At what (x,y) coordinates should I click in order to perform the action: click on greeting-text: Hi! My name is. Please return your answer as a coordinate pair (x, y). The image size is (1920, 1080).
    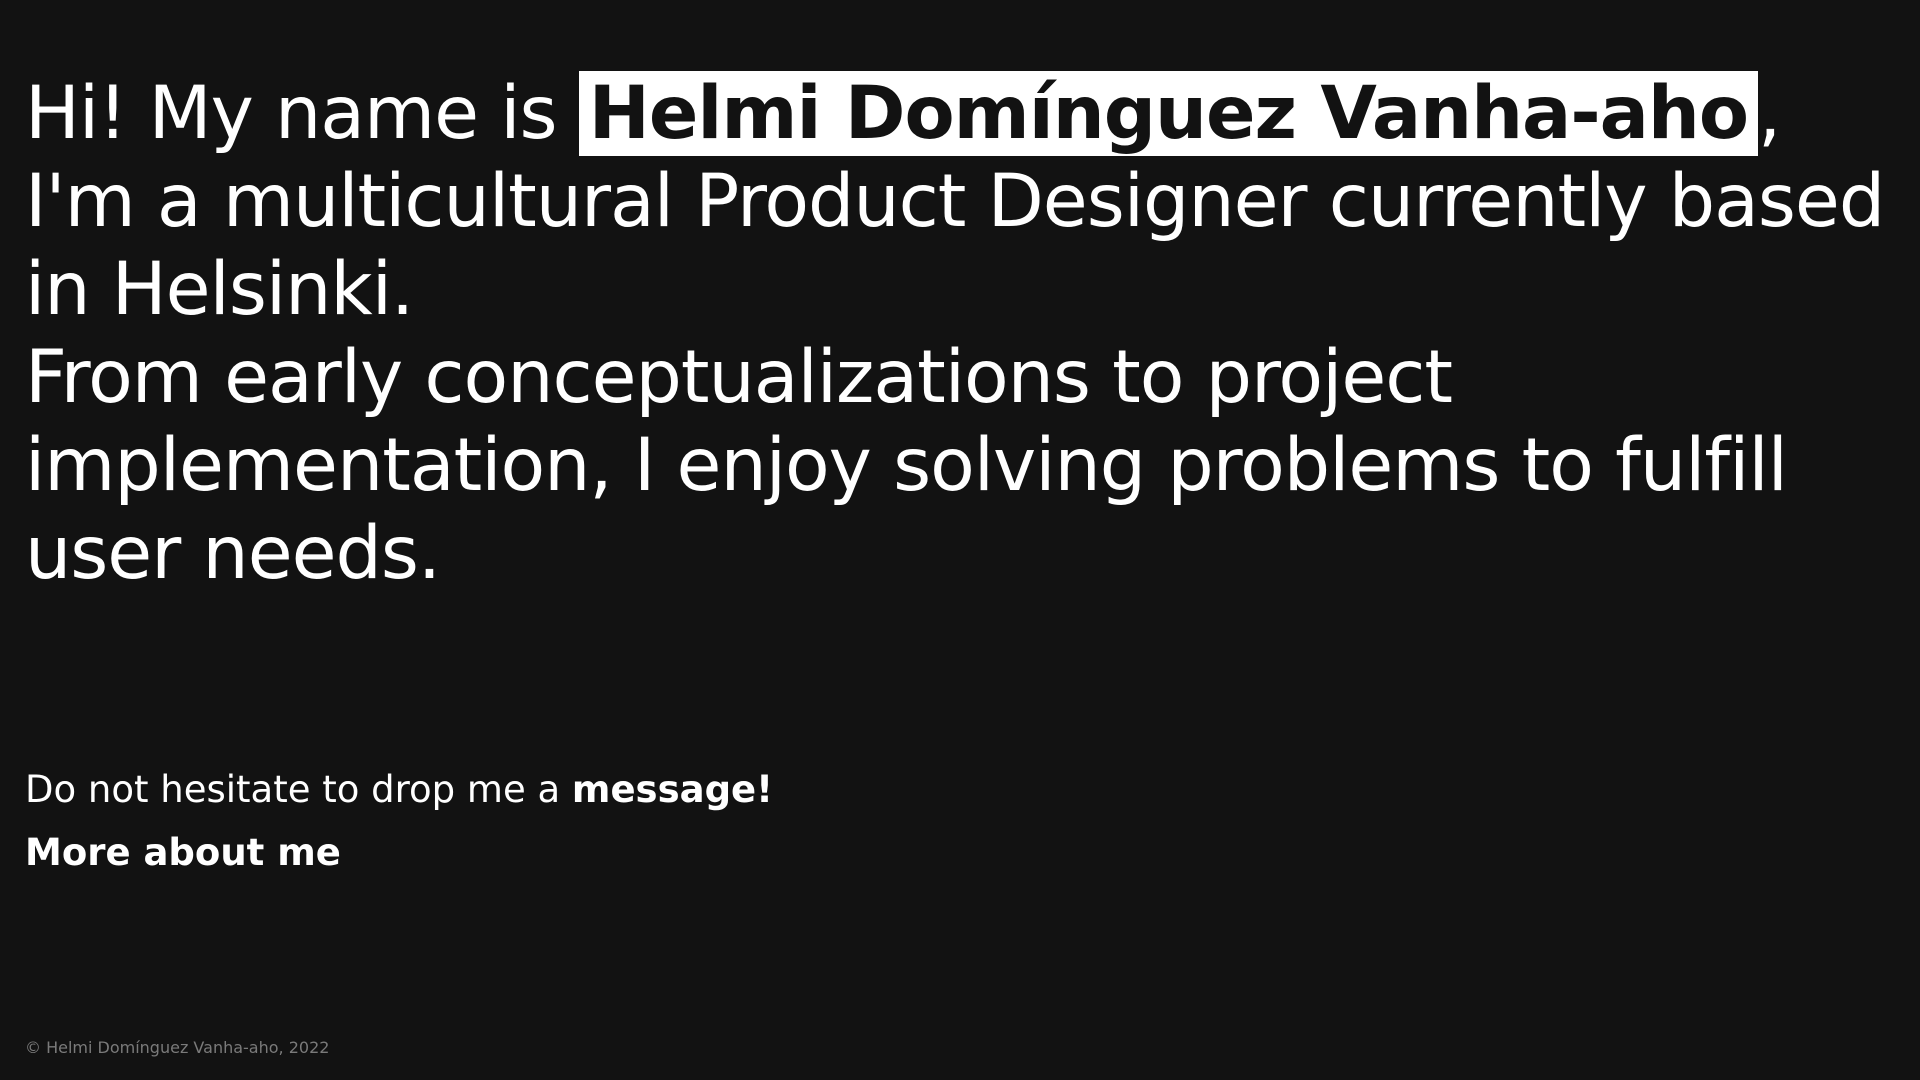
    Looking at the image, I should click on (302, 113).